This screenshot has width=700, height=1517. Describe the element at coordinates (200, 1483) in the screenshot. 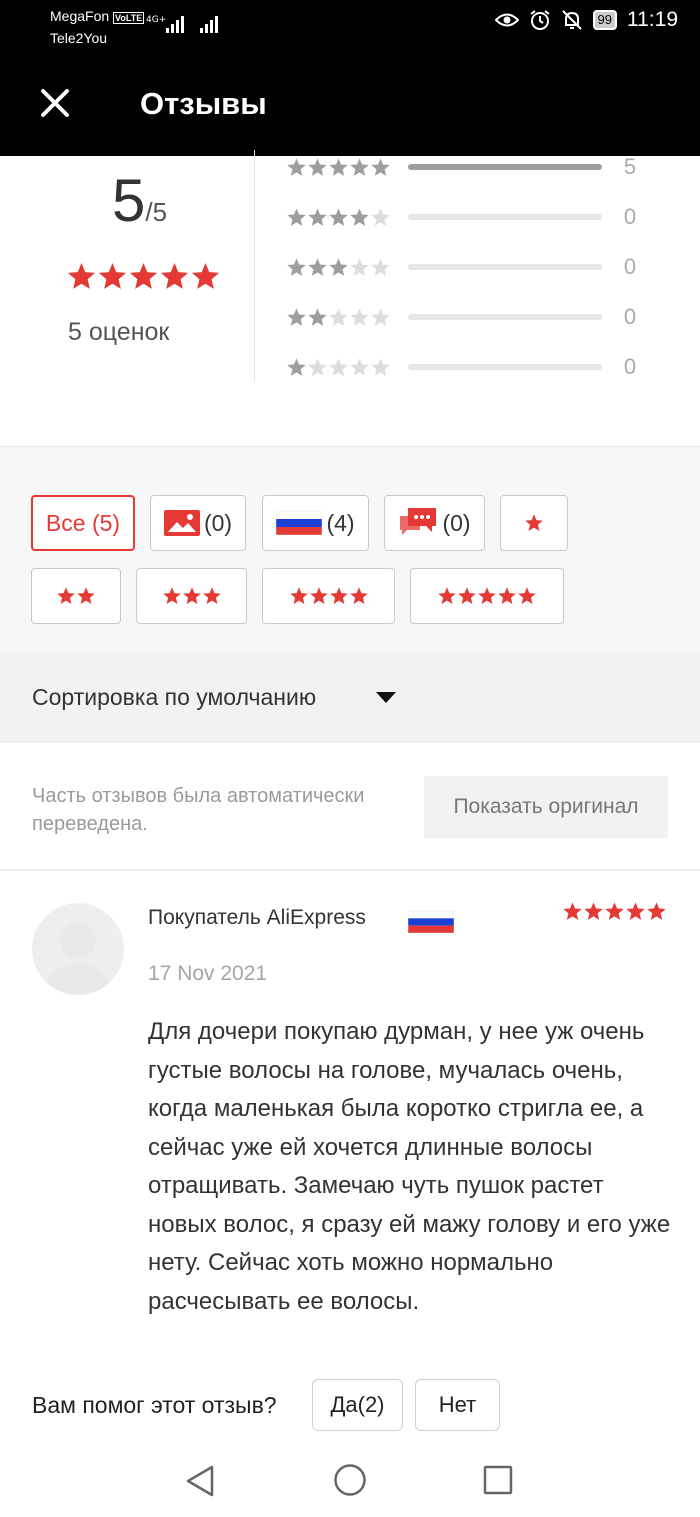

I see `back-nav-button` at that location.